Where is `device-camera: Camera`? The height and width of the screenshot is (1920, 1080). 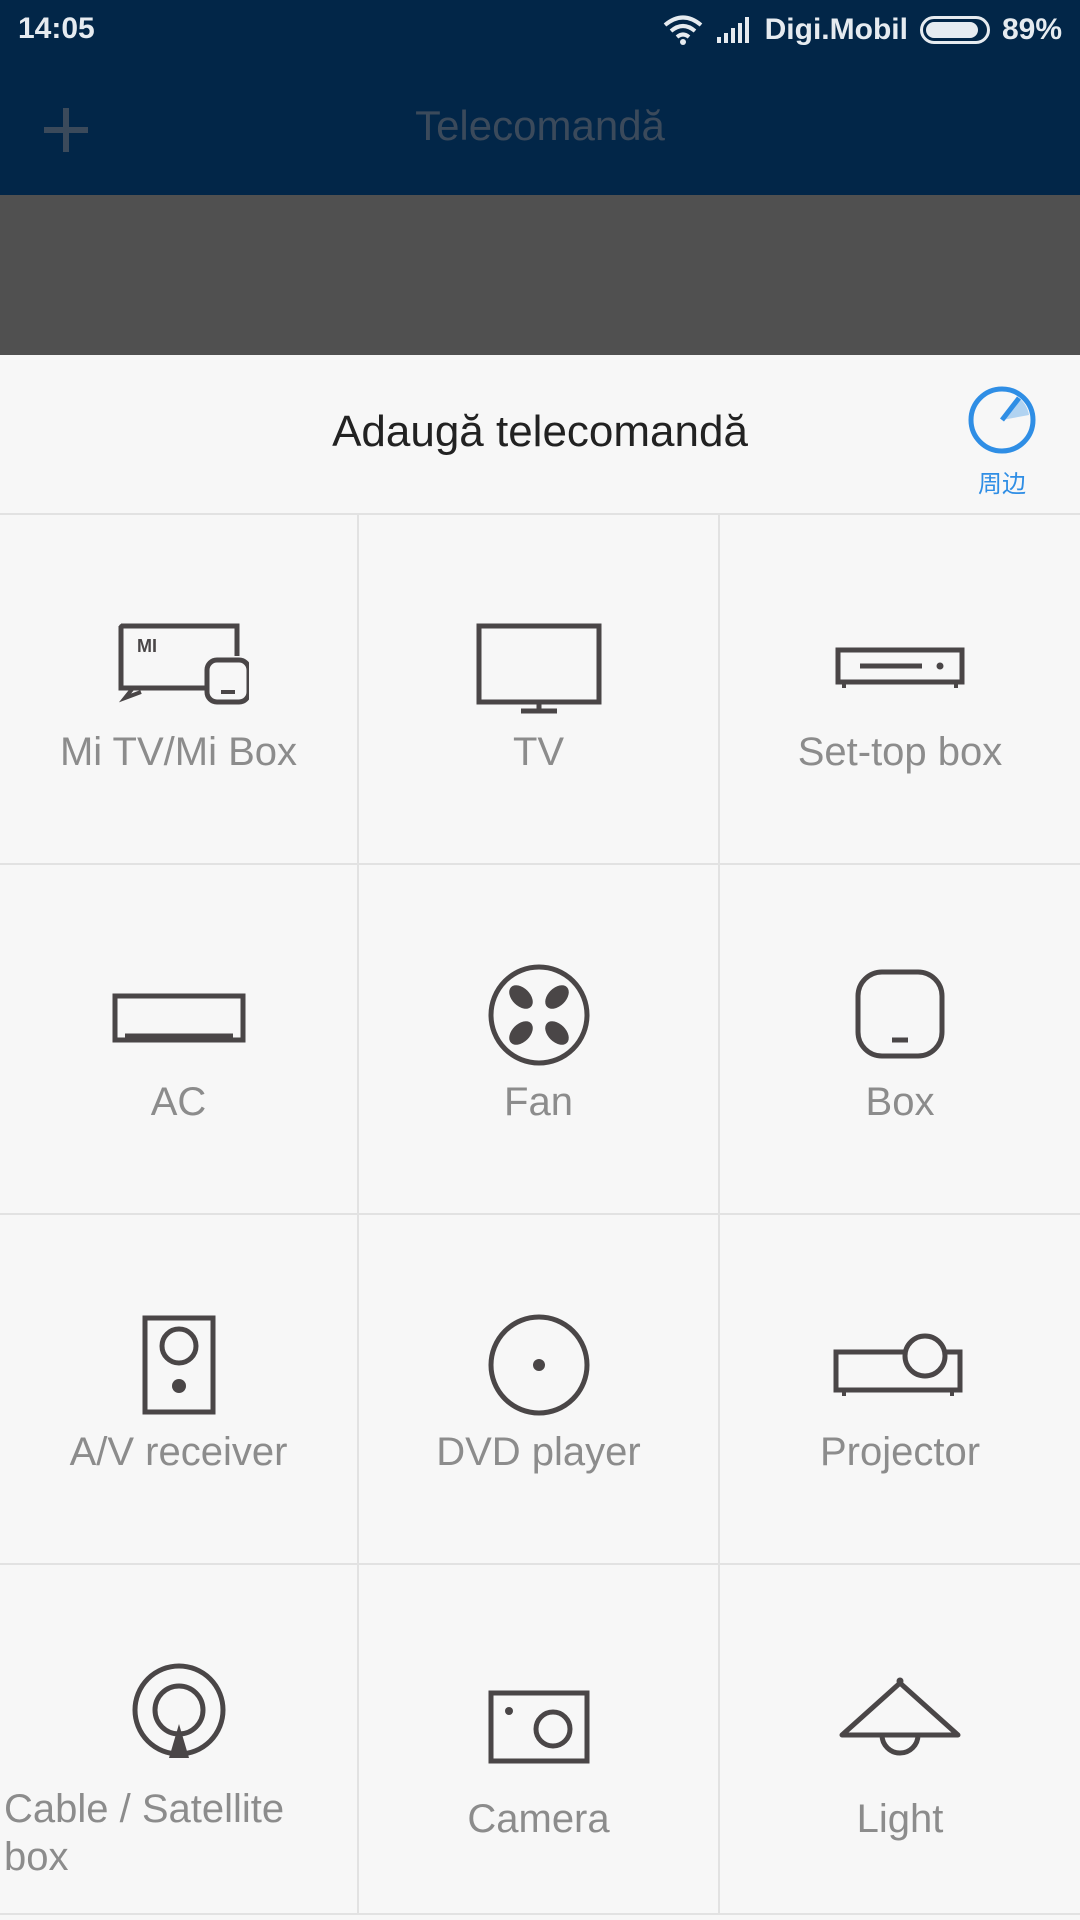 device-camera: Camera is located at coordinates (539, 1740).